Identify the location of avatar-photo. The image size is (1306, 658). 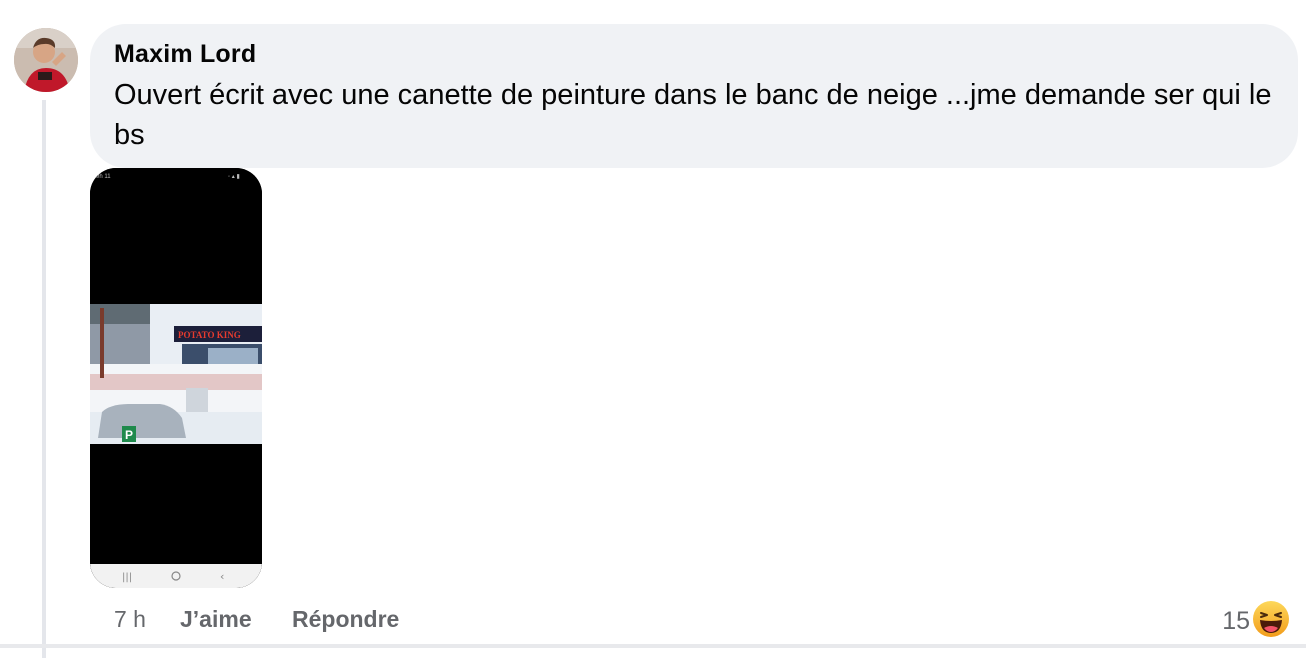
(46, 60).